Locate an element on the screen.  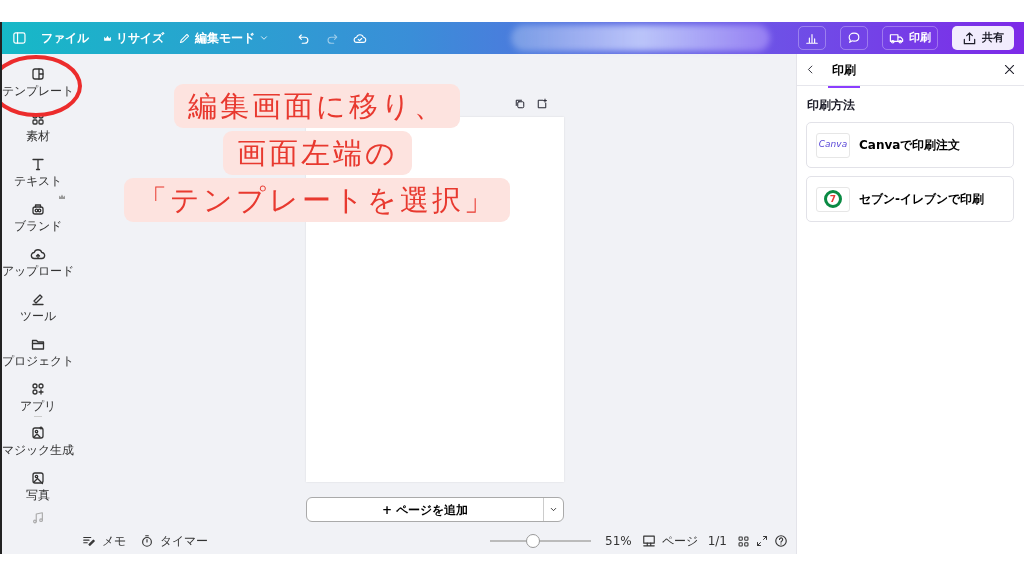
text-icon is located at coordinates (38, 164).